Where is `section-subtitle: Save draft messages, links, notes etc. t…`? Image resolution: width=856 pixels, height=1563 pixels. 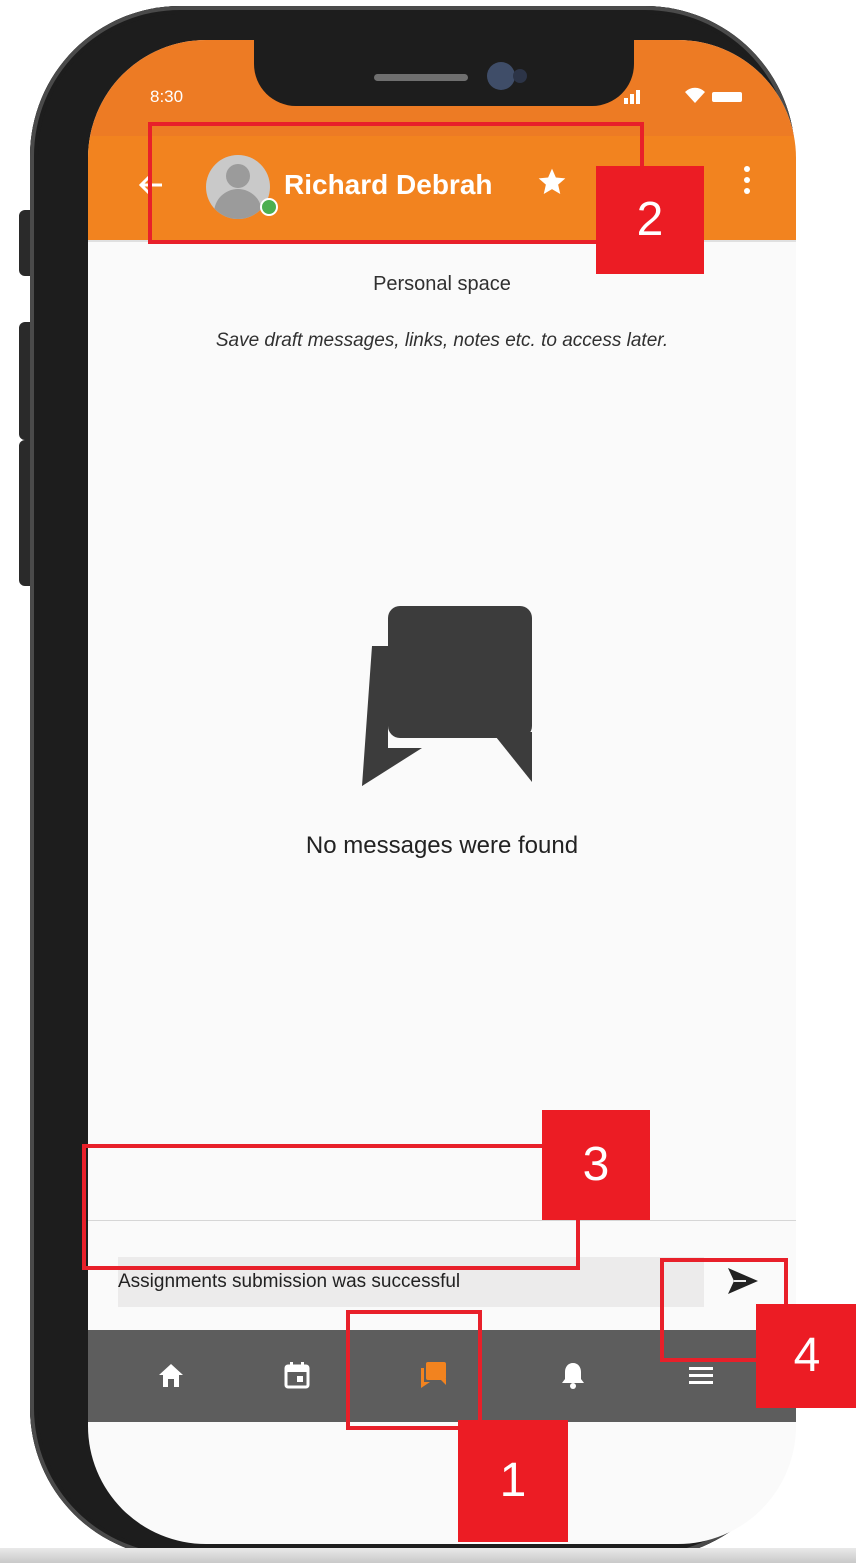
section-subtitle: Save draft messages, links, notes etc. t… is located at coordinates (442, 340).